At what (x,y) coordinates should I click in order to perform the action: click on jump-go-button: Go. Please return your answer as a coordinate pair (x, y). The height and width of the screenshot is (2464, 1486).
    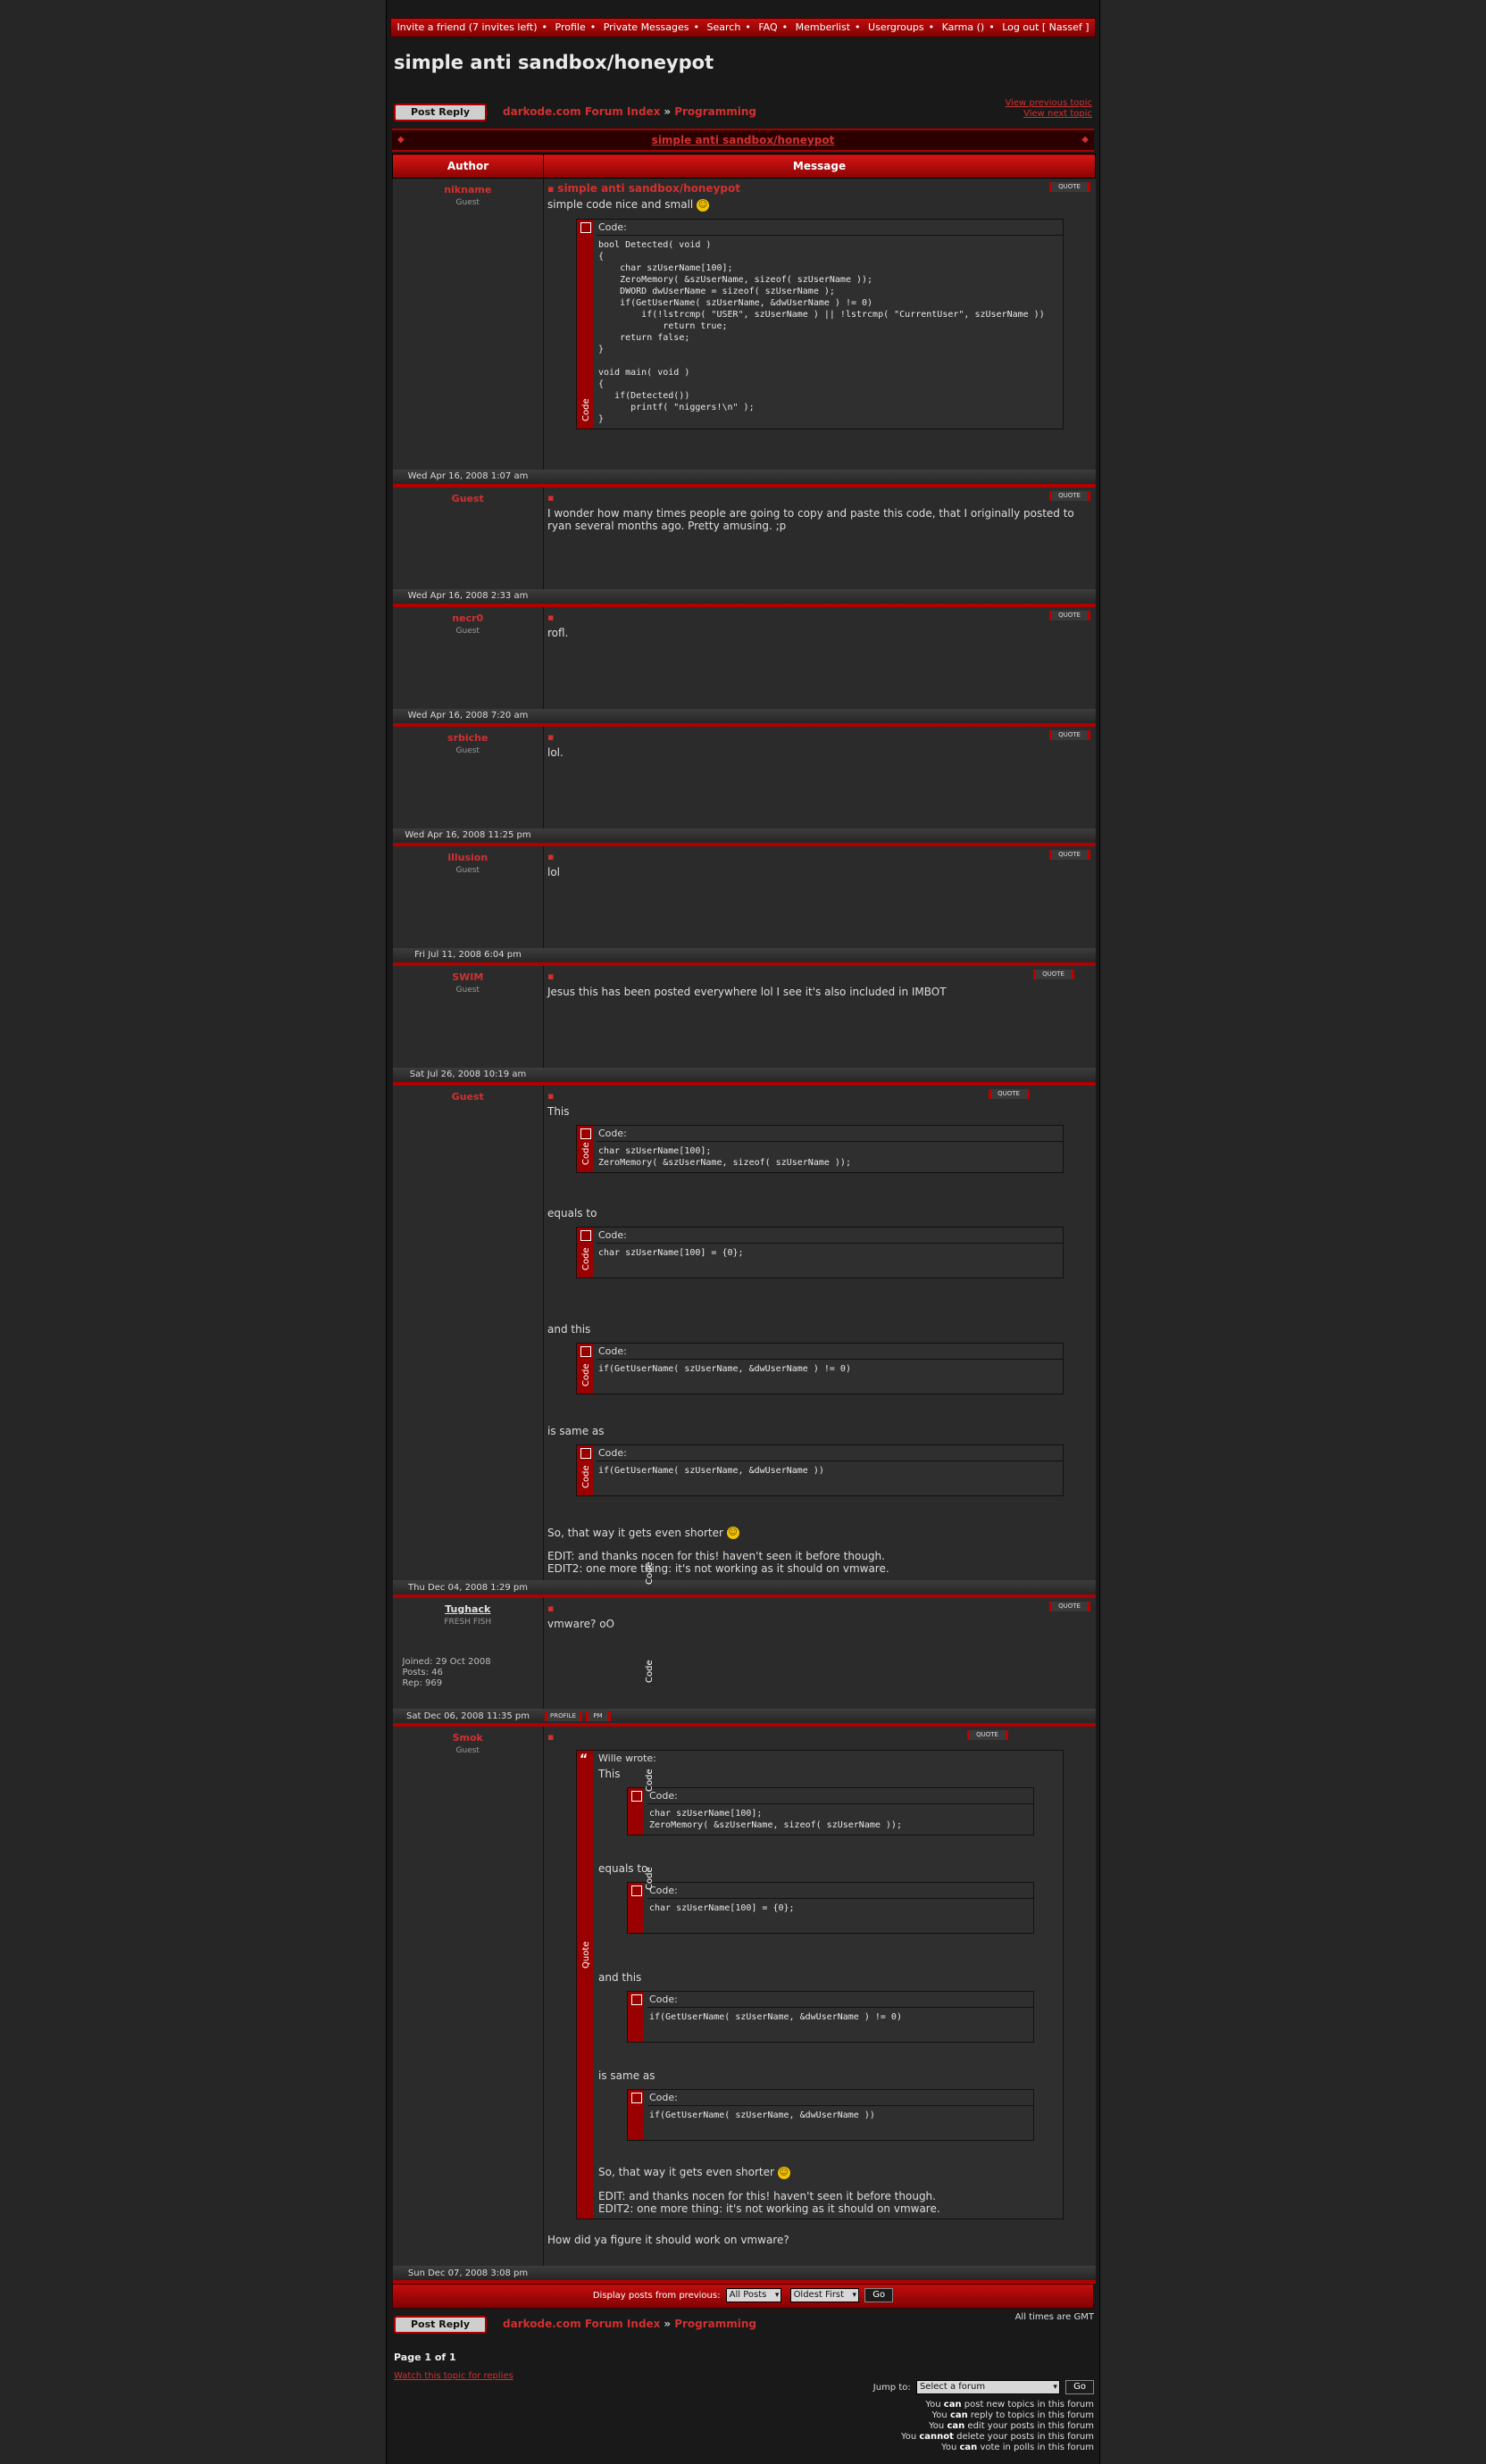
    Looking at the image, I should click on (1079, 2387).